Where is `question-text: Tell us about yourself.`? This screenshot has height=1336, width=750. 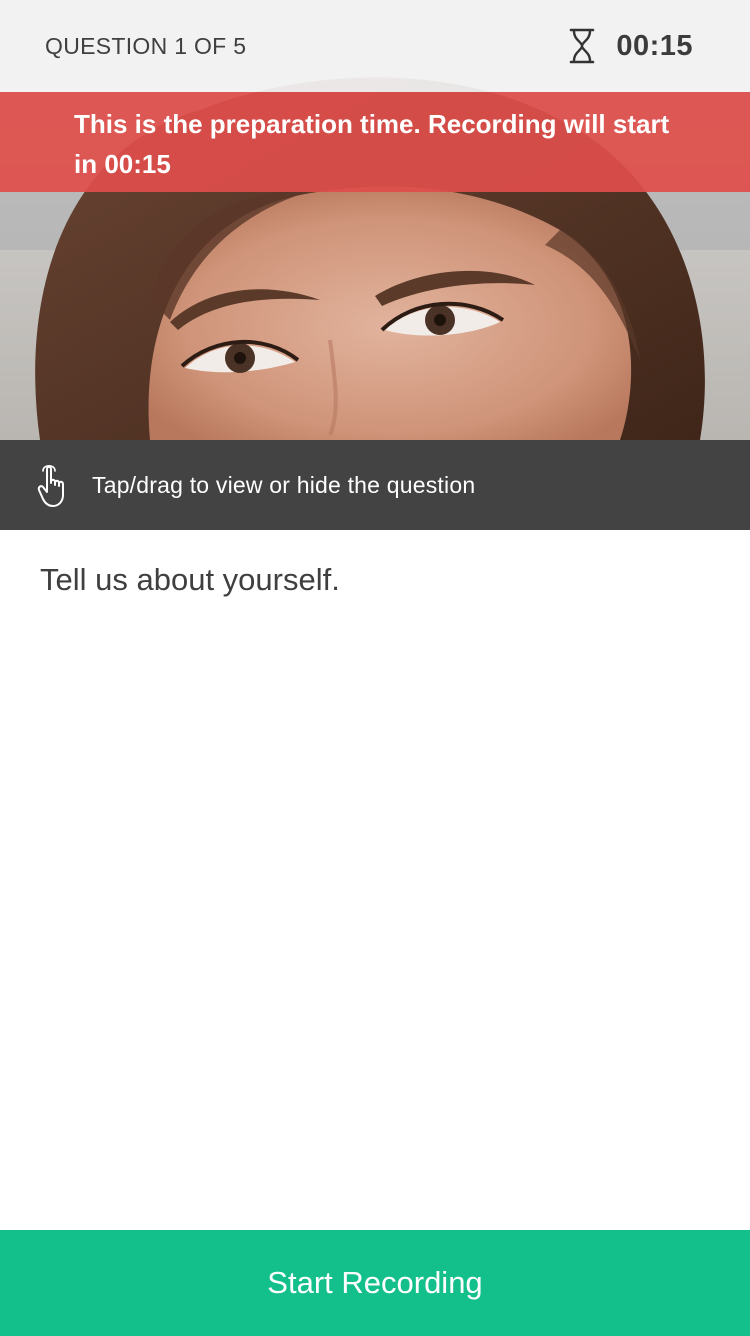 question-text: Tell us about yourself. is located at coordinates (190, 579).